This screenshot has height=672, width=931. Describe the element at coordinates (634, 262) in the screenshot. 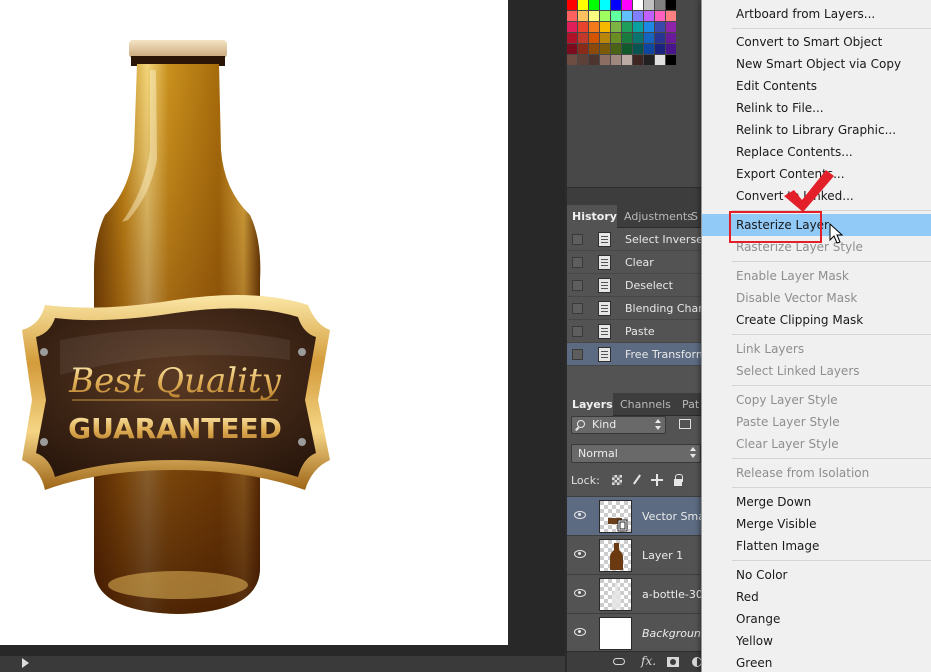

I see `history-item: Clear` at that location.